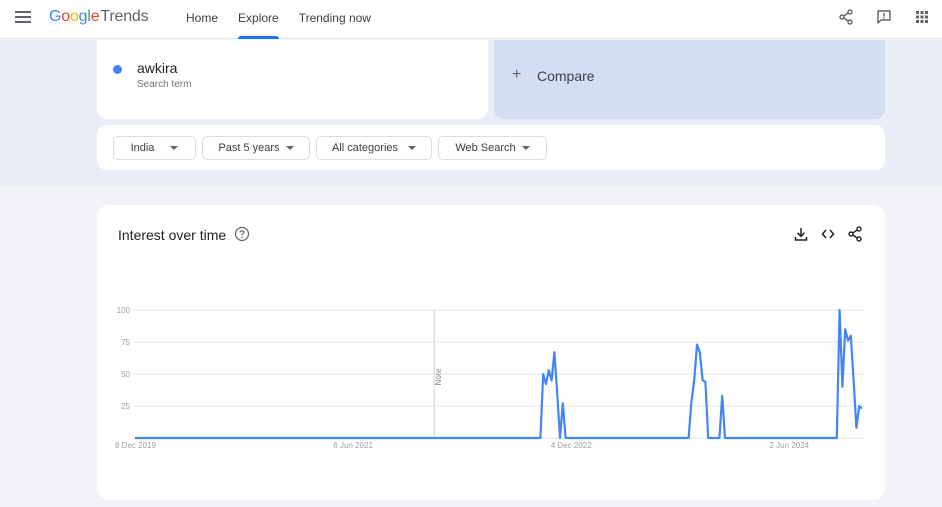 This screenshot has height=507, width=942. I want to click on chart-note: Note, so click(438, 374).